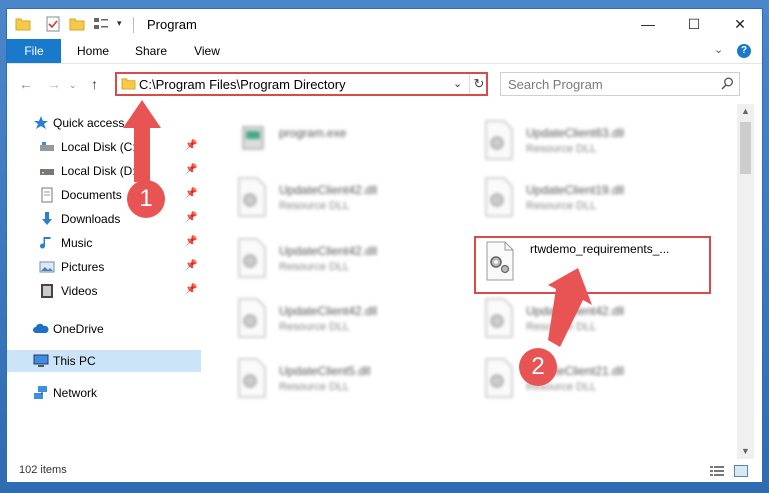 The height and width of the screenshot is (493, 769). What do you see at coordinates (538, 367) in the screenshot?
I see `step-2-badge: 2` at bounding box center [538, 367].